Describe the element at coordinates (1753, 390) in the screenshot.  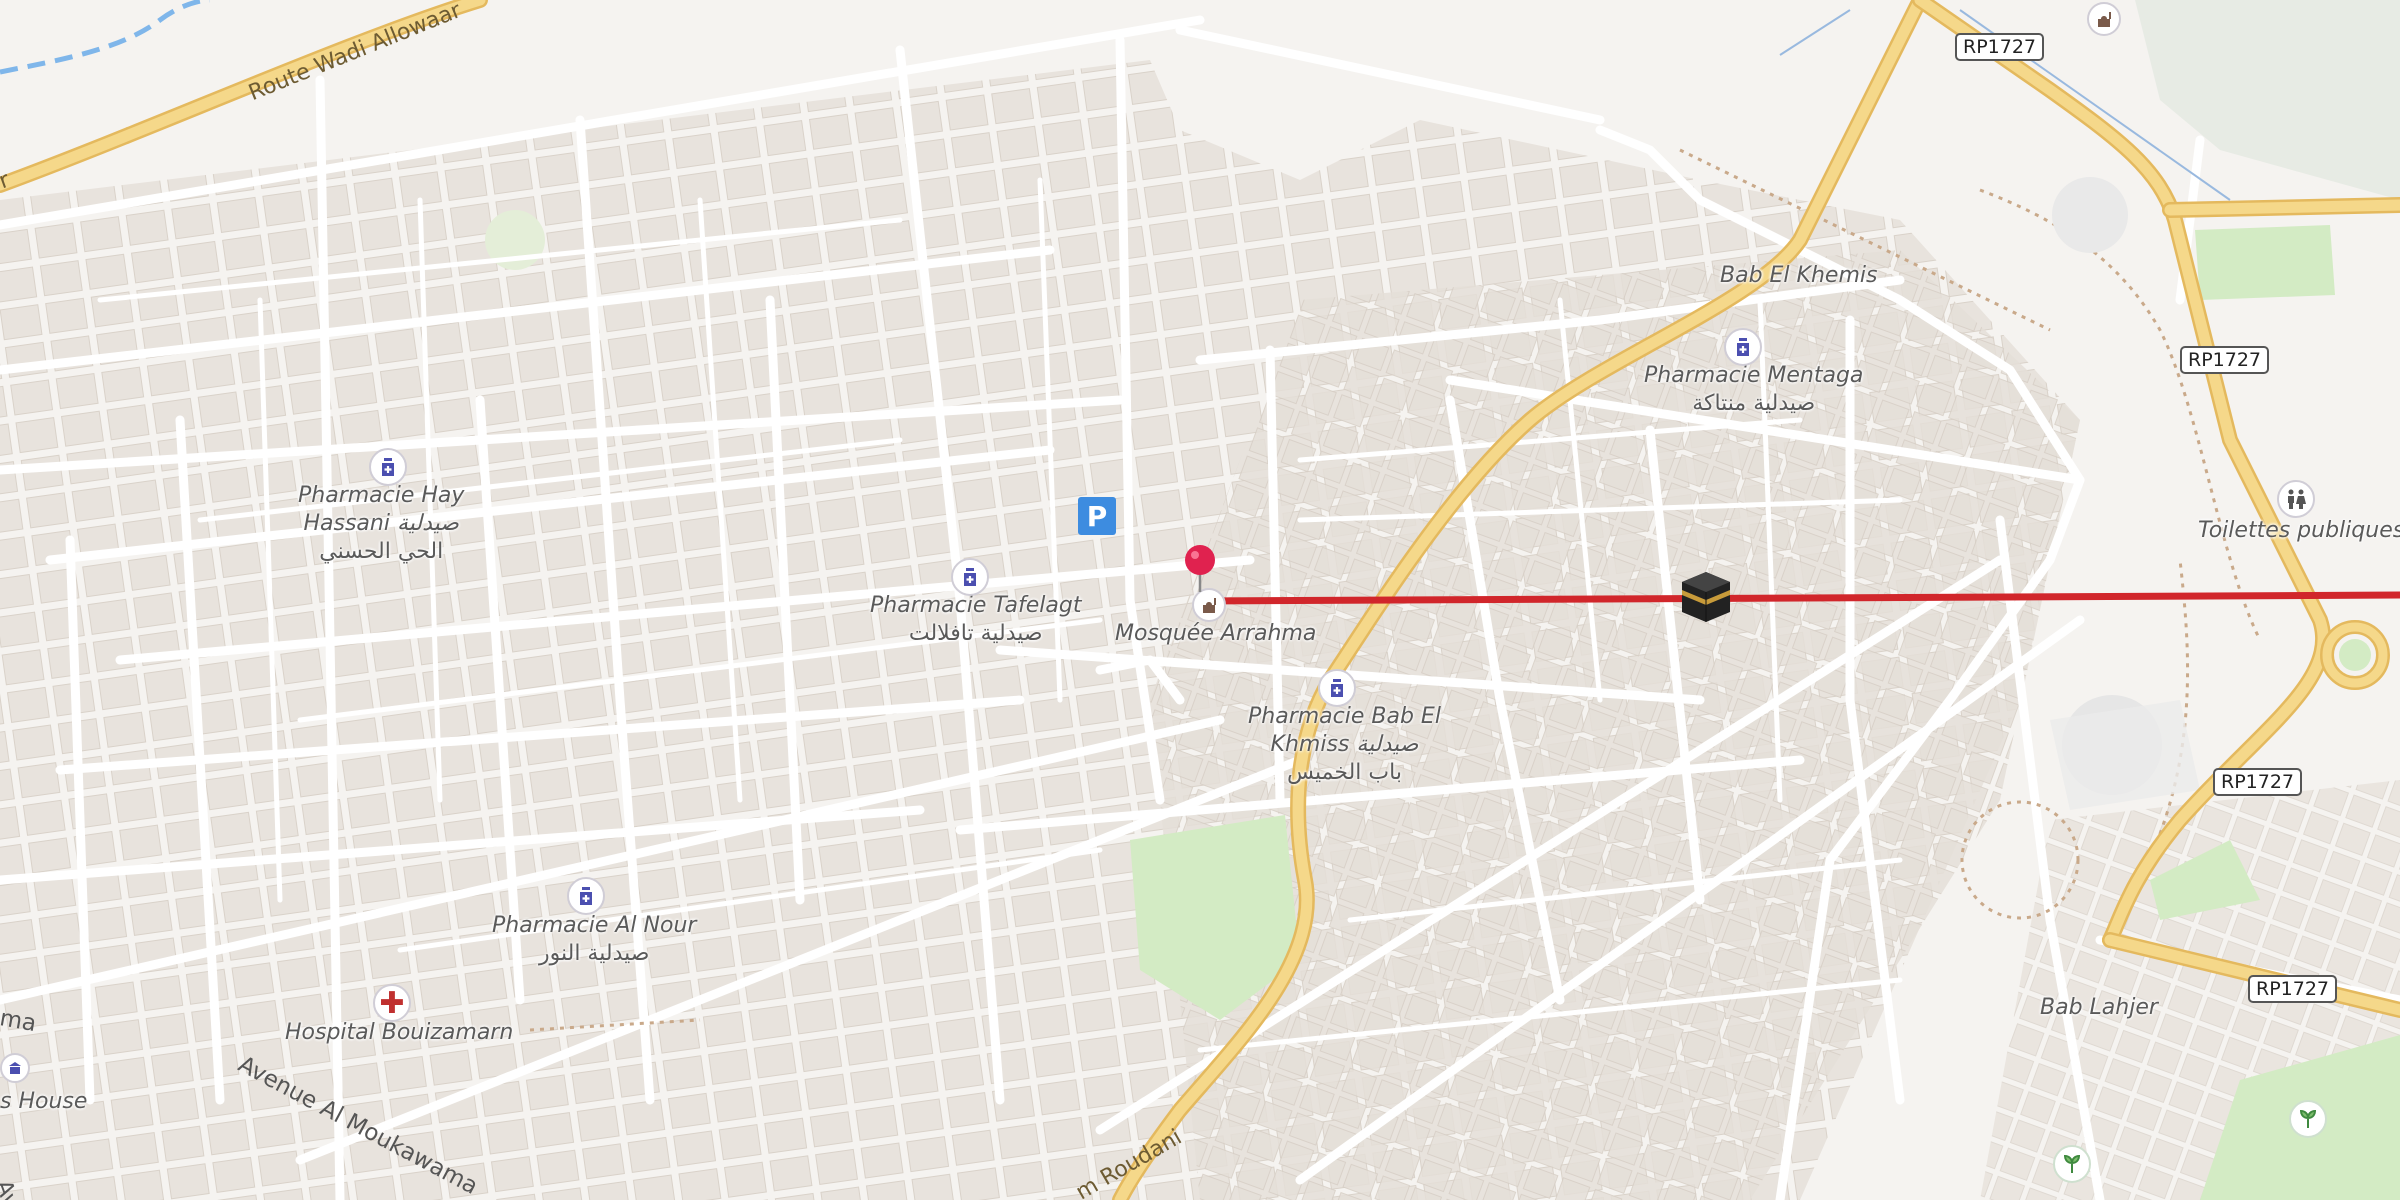
I see `pharmacy-label-mentaga: Pharmacie Mentaga صيدلية منتاكة` at that location.